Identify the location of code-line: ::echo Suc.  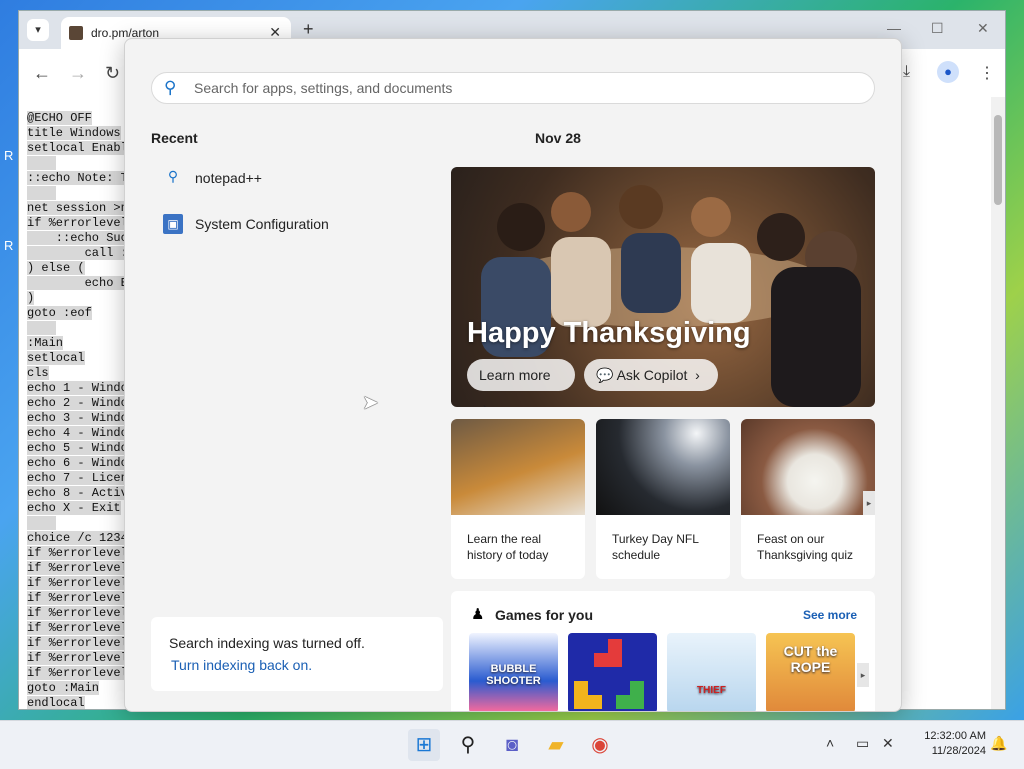
(77, 238).